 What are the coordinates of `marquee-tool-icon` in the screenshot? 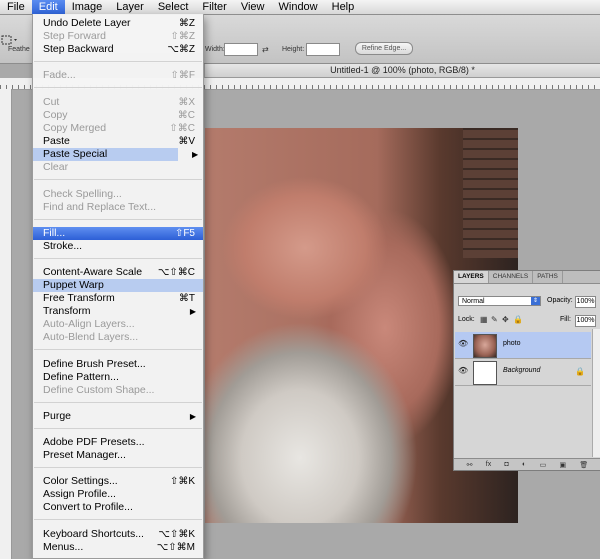 It's located at (9, 40).